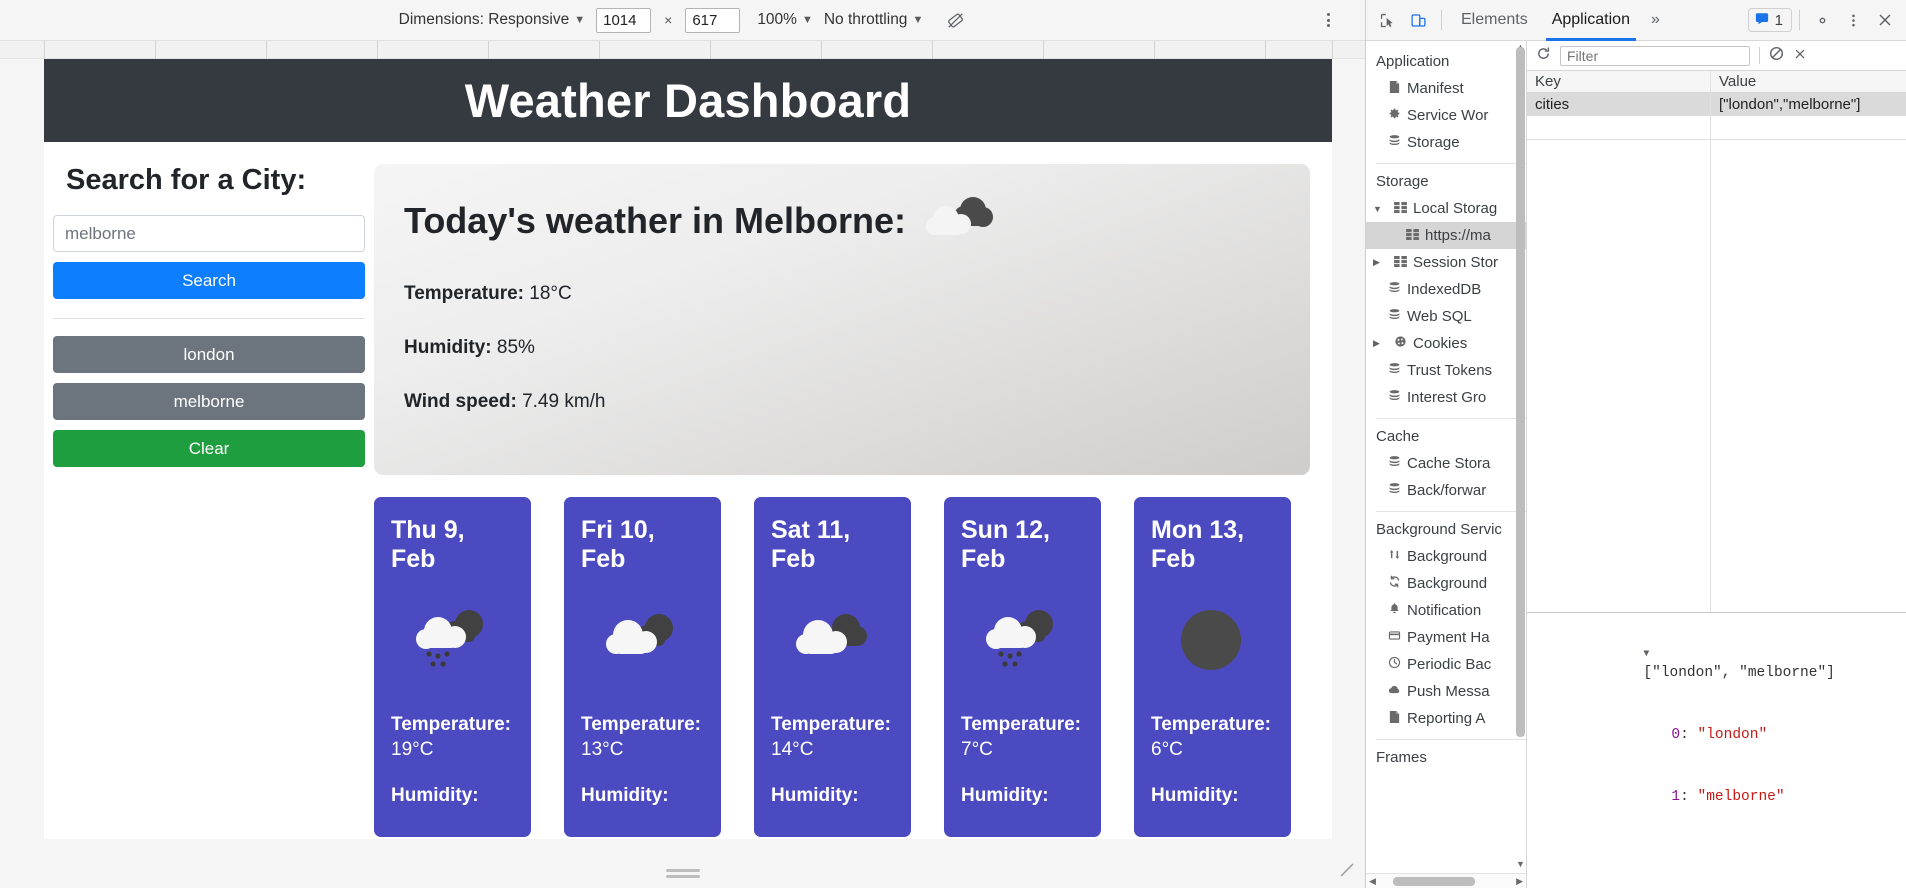 This screenshot has height=888, width=1906. I want to click on throttling-label: No throttling, so click(865, 19).